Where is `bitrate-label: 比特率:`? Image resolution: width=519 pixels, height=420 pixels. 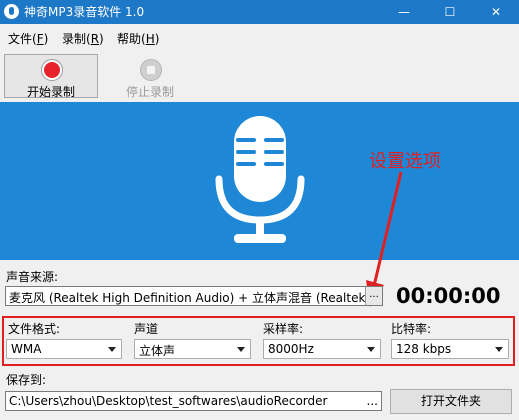
bitrate-label: 比特率: is located at coordinates (411, 329).